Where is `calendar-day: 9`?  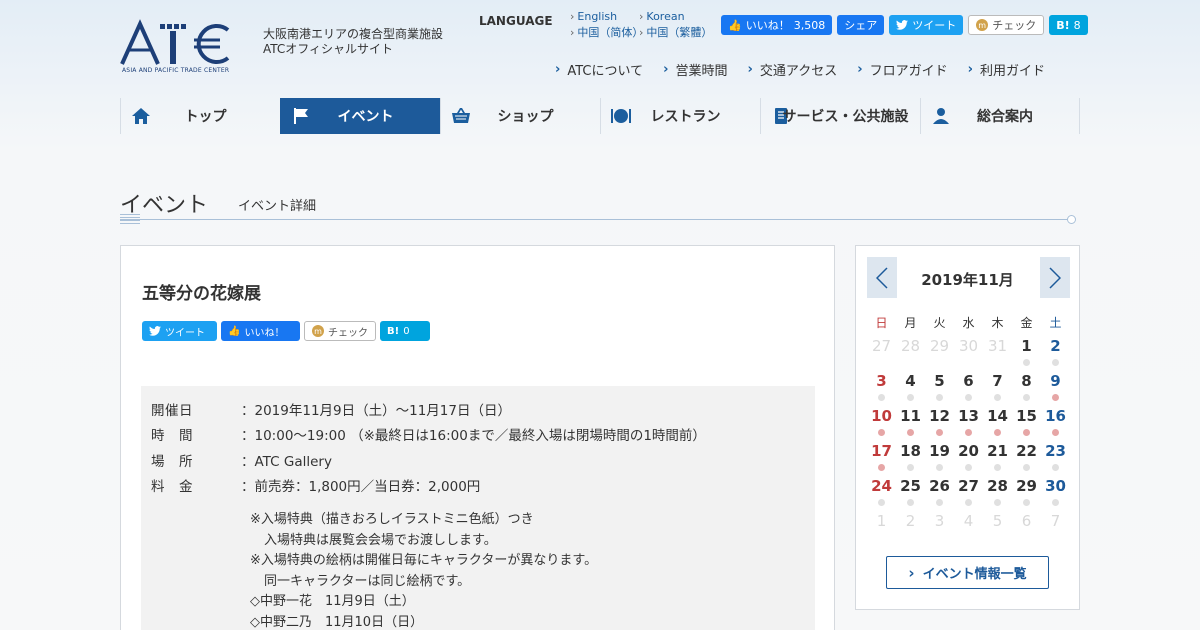 calendar-day: 9 is located at coordinates (1055, 386).